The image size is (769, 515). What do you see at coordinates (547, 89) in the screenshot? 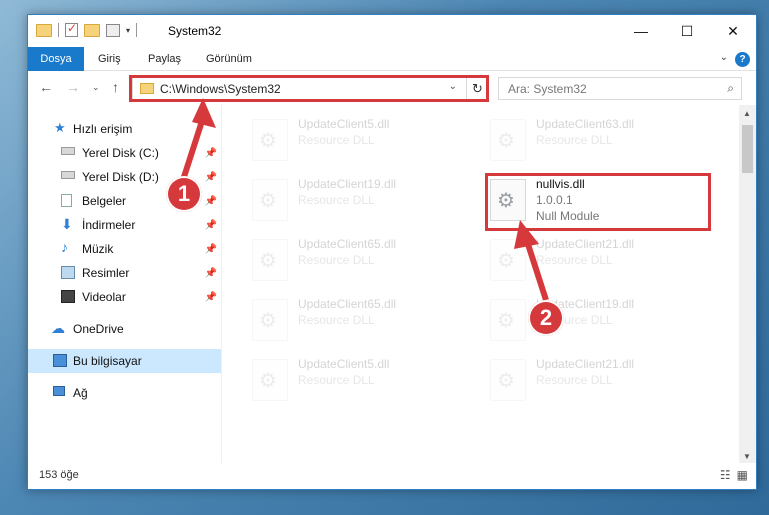
I see `search-placeholder: Ara: System32` at bounding box center [547, 89].